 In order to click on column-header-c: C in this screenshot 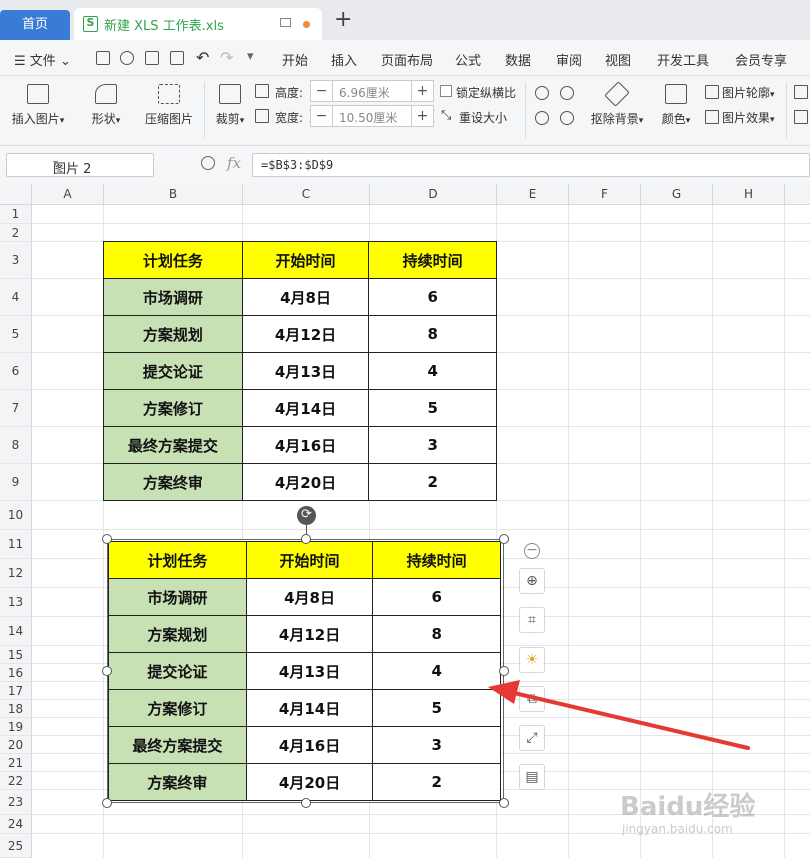, I will do `click(306, 194)`.